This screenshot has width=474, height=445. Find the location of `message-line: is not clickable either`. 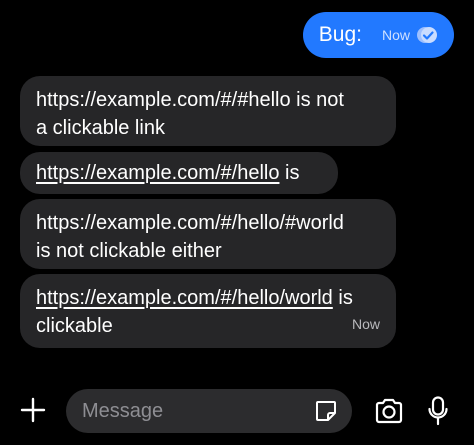

message-line: is not clickable either is located at coordinates (129, 251).